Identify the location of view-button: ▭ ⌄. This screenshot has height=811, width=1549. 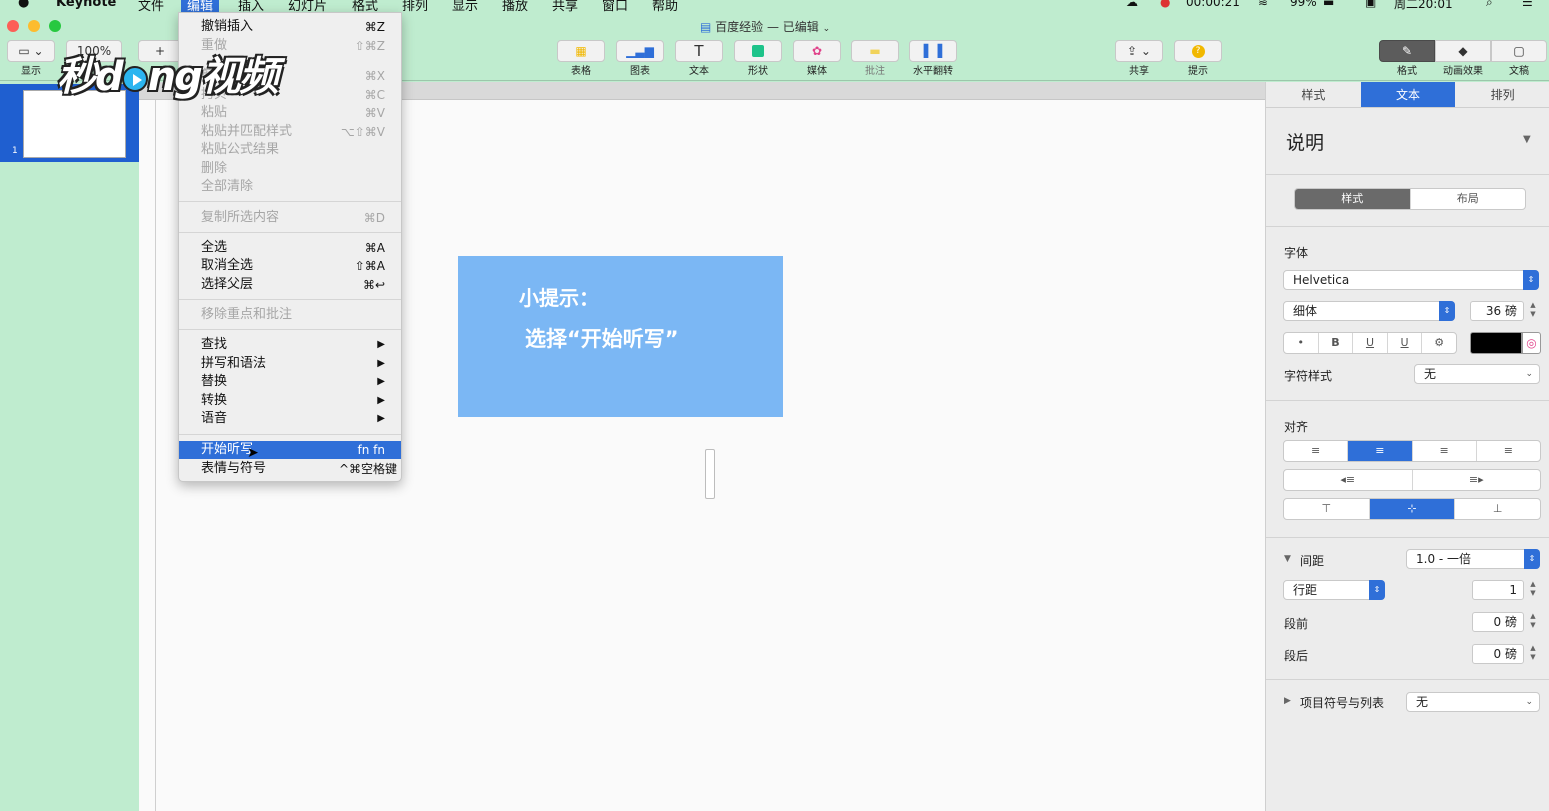
(31, 51).